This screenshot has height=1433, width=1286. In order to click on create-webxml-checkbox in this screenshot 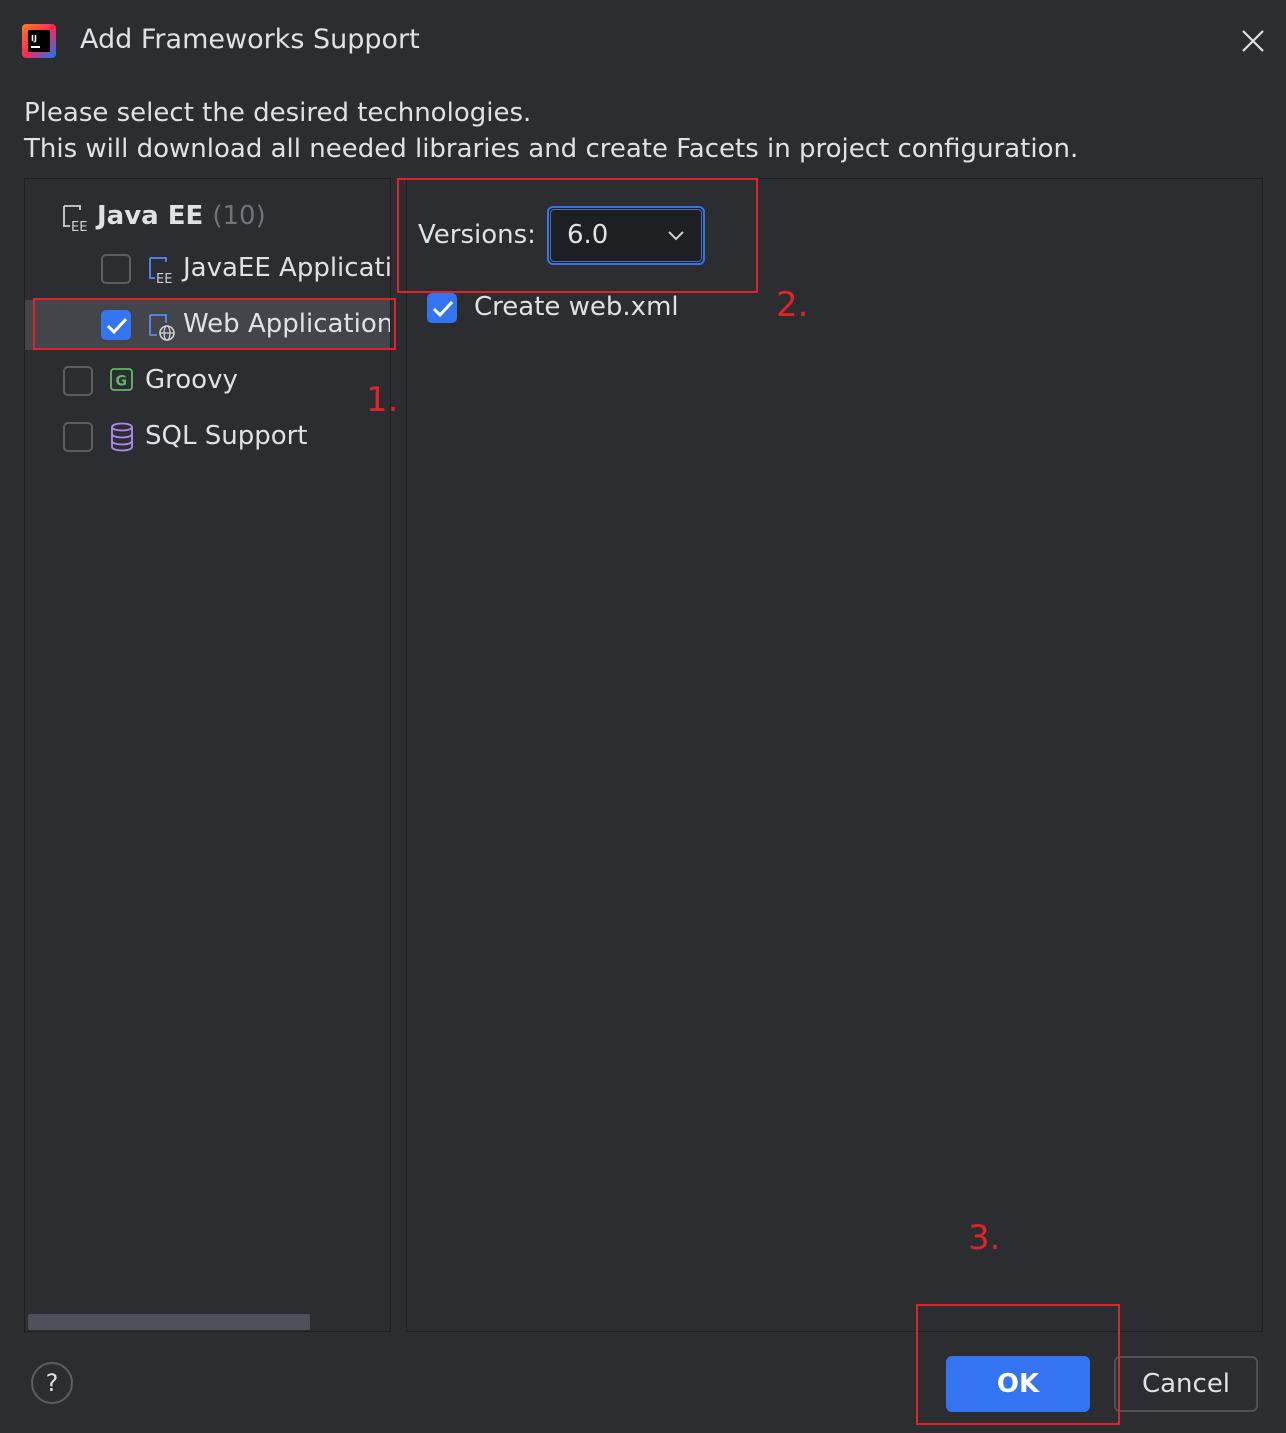, I will do `click(442, 308)`.